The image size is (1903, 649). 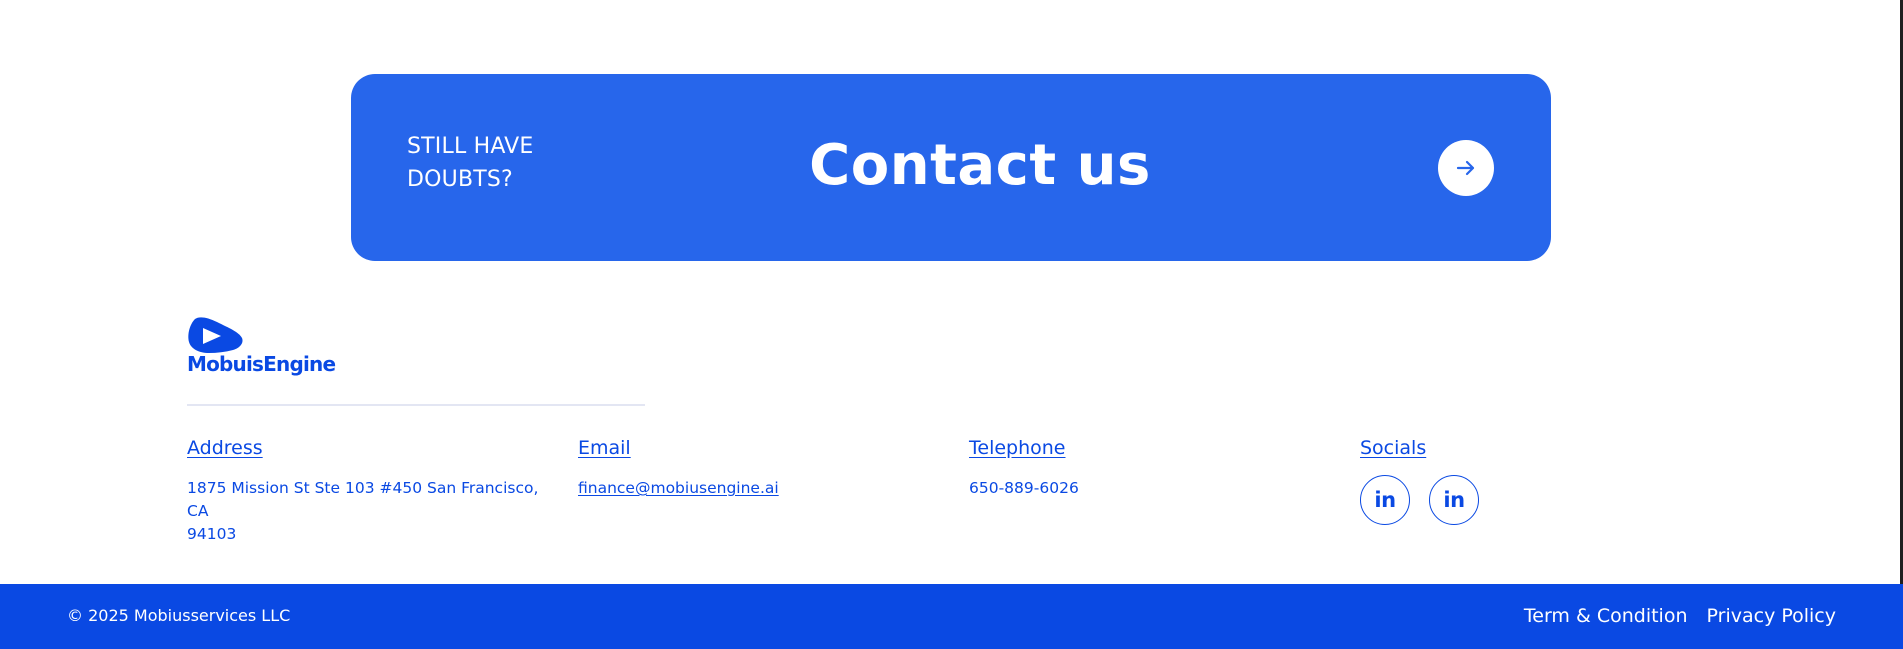 What do you see at coordinates (416, 405) in the screenshot?
I see `footer-divider` at bounding box center [416, 405].